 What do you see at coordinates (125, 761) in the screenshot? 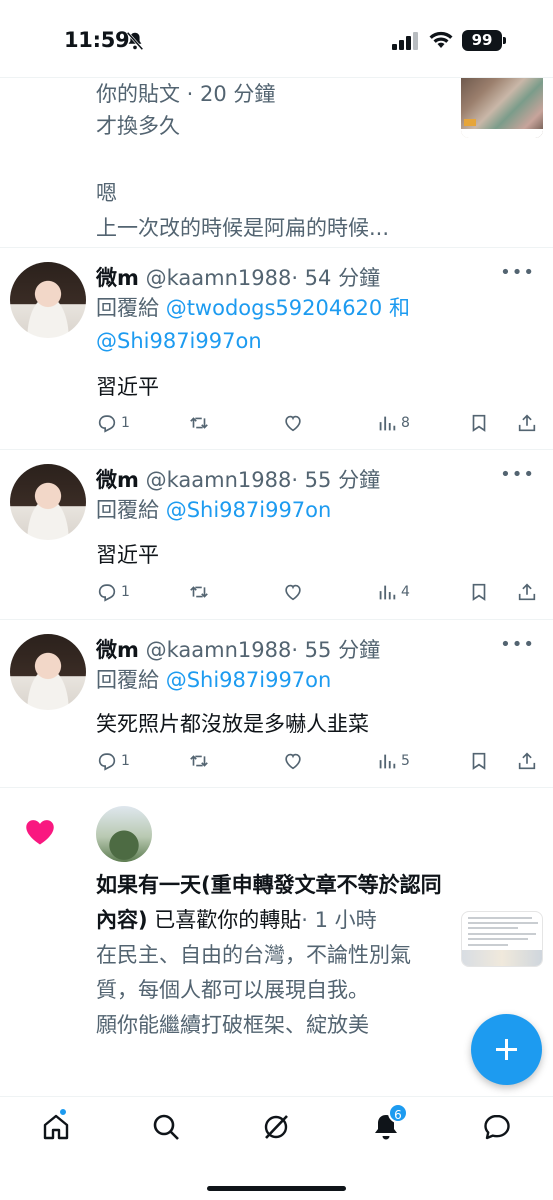
I see `reply-count: 1` at bounding box center [125, 761].